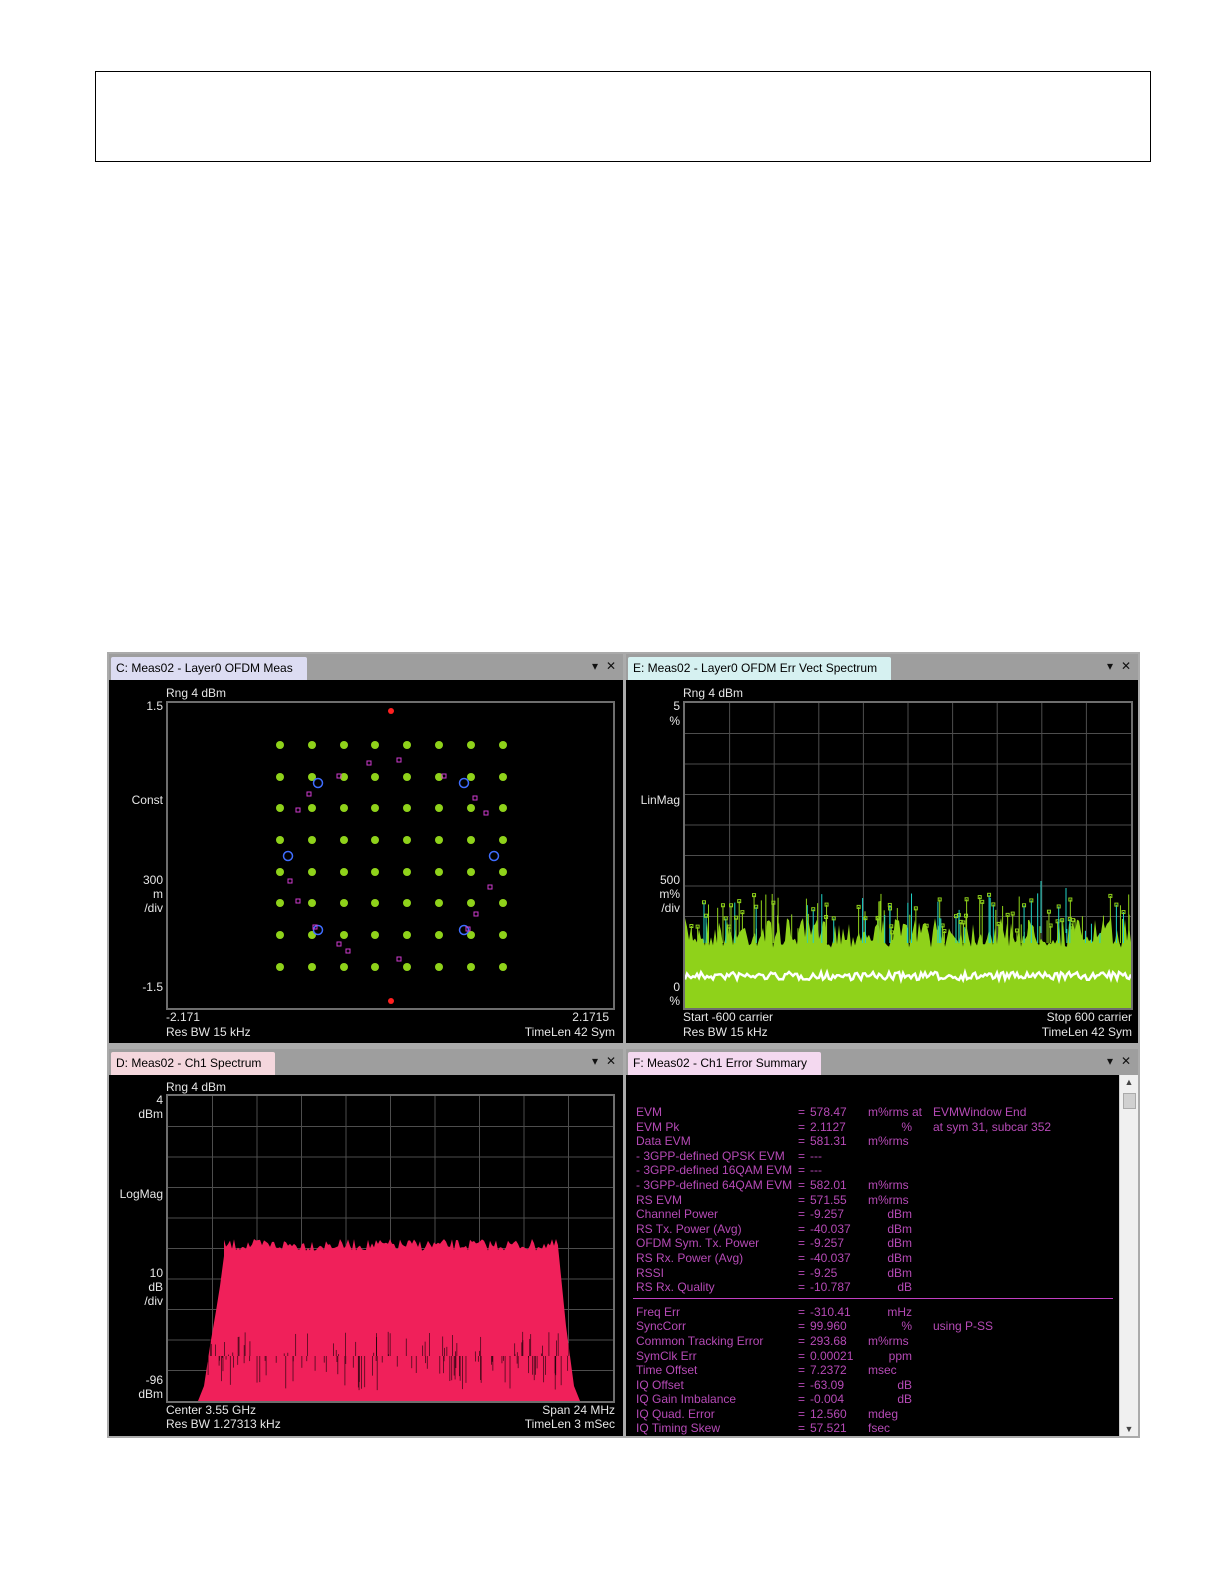 The height and width of the screenshot is (1584, 1224). I want to click on summary-unit: mdeg, so click(883, 1413).